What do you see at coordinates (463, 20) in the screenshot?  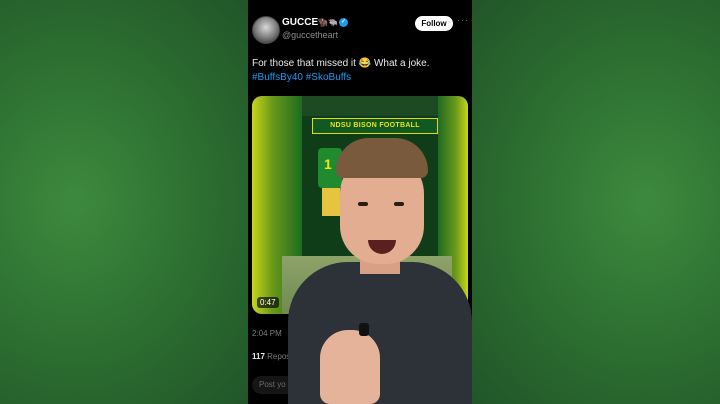 I see `more-dots-icon: ···` at bounding box center [463, 20].